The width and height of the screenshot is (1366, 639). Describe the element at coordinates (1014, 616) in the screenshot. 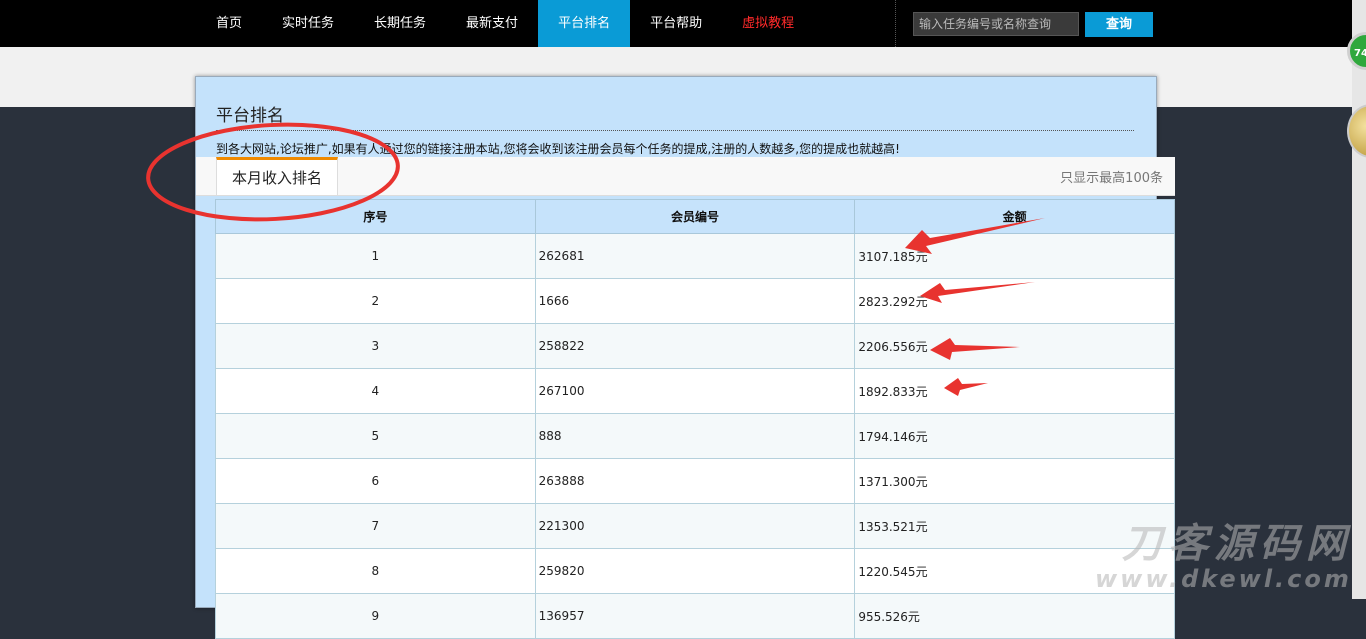

I see `amount-cell: 955.526元` at that location.